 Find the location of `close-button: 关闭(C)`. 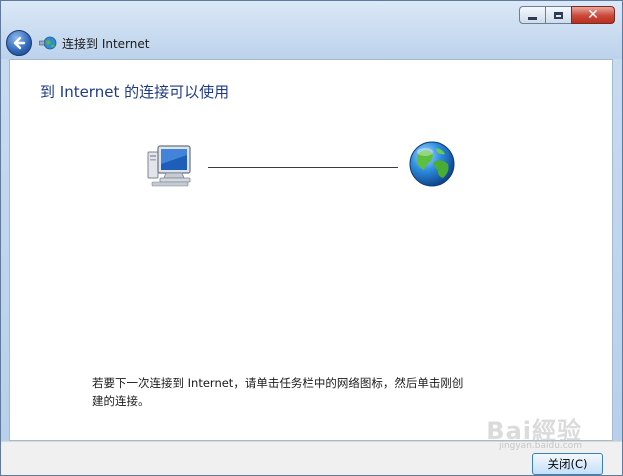

close-button: 关闭(C) is located at coordinates (567, 464).